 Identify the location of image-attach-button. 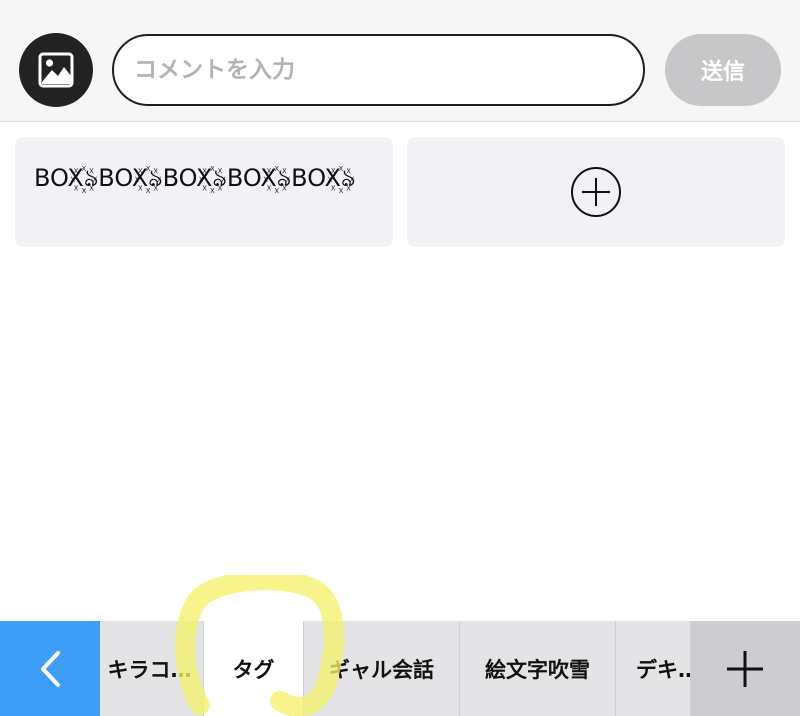
(56, 70).